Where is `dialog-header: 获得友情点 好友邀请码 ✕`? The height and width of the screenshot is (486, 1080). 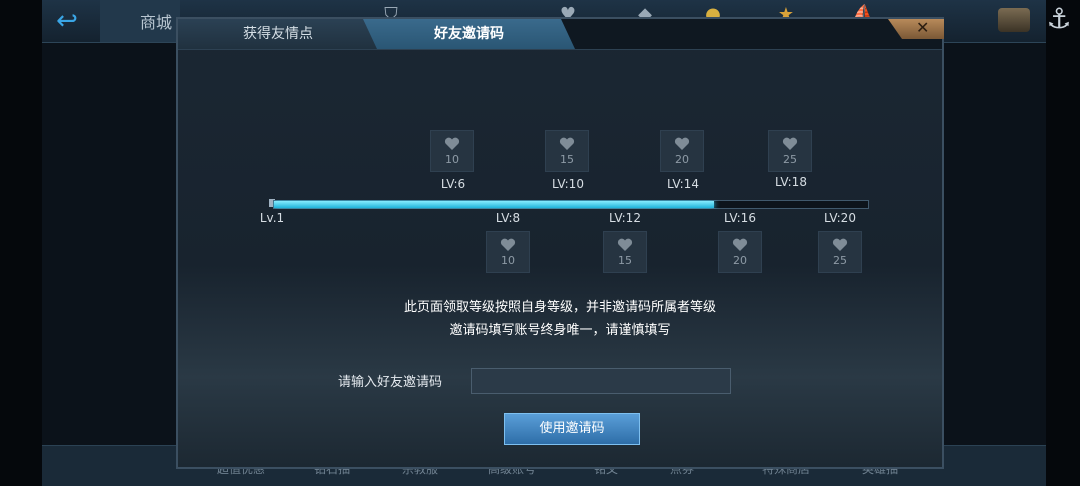
dialog-header: 获得友情点 好友邀请码 ✕ is located at coordinates (561, 34).